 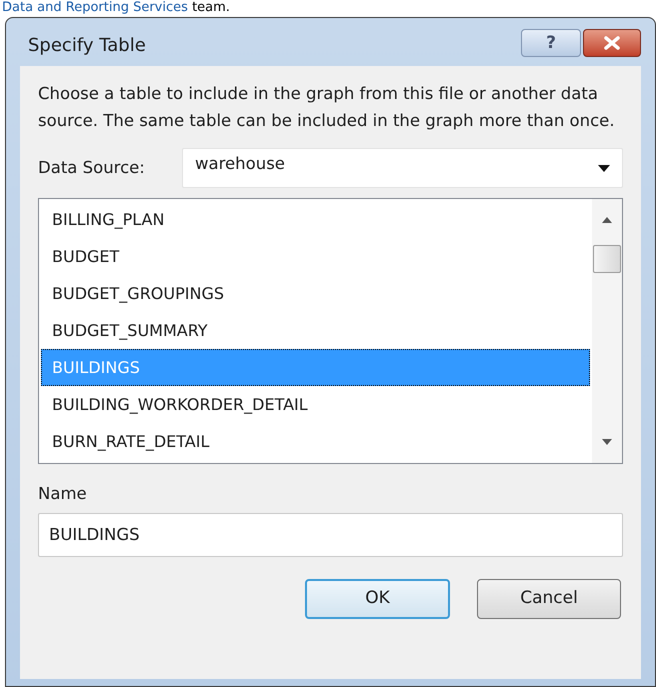 What do you see at coordinates (95, 7) in the screenshot?
I see `services-link: Data and Reporting Services` at bounding box center [95, 7].